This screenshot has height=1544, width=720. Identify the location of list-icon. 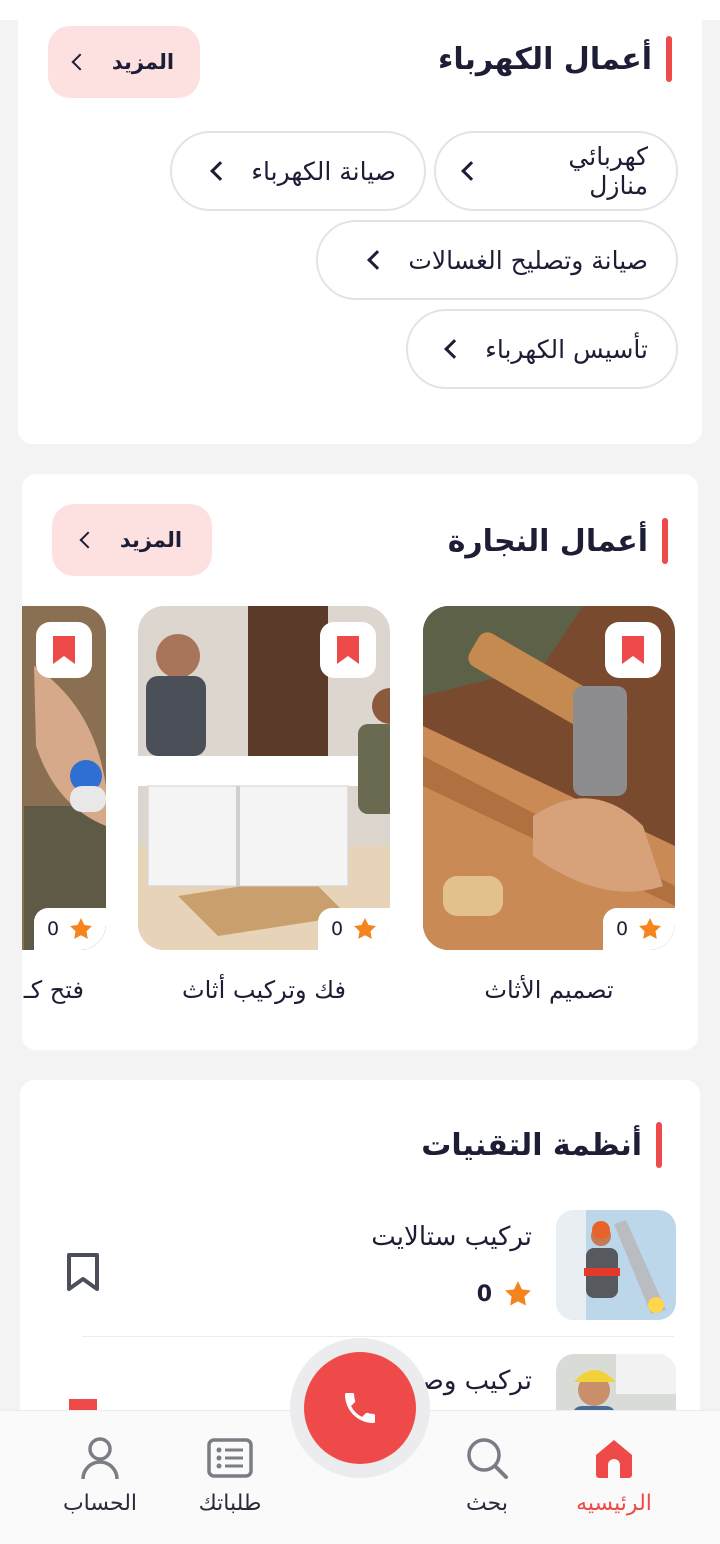
(230, 1458).